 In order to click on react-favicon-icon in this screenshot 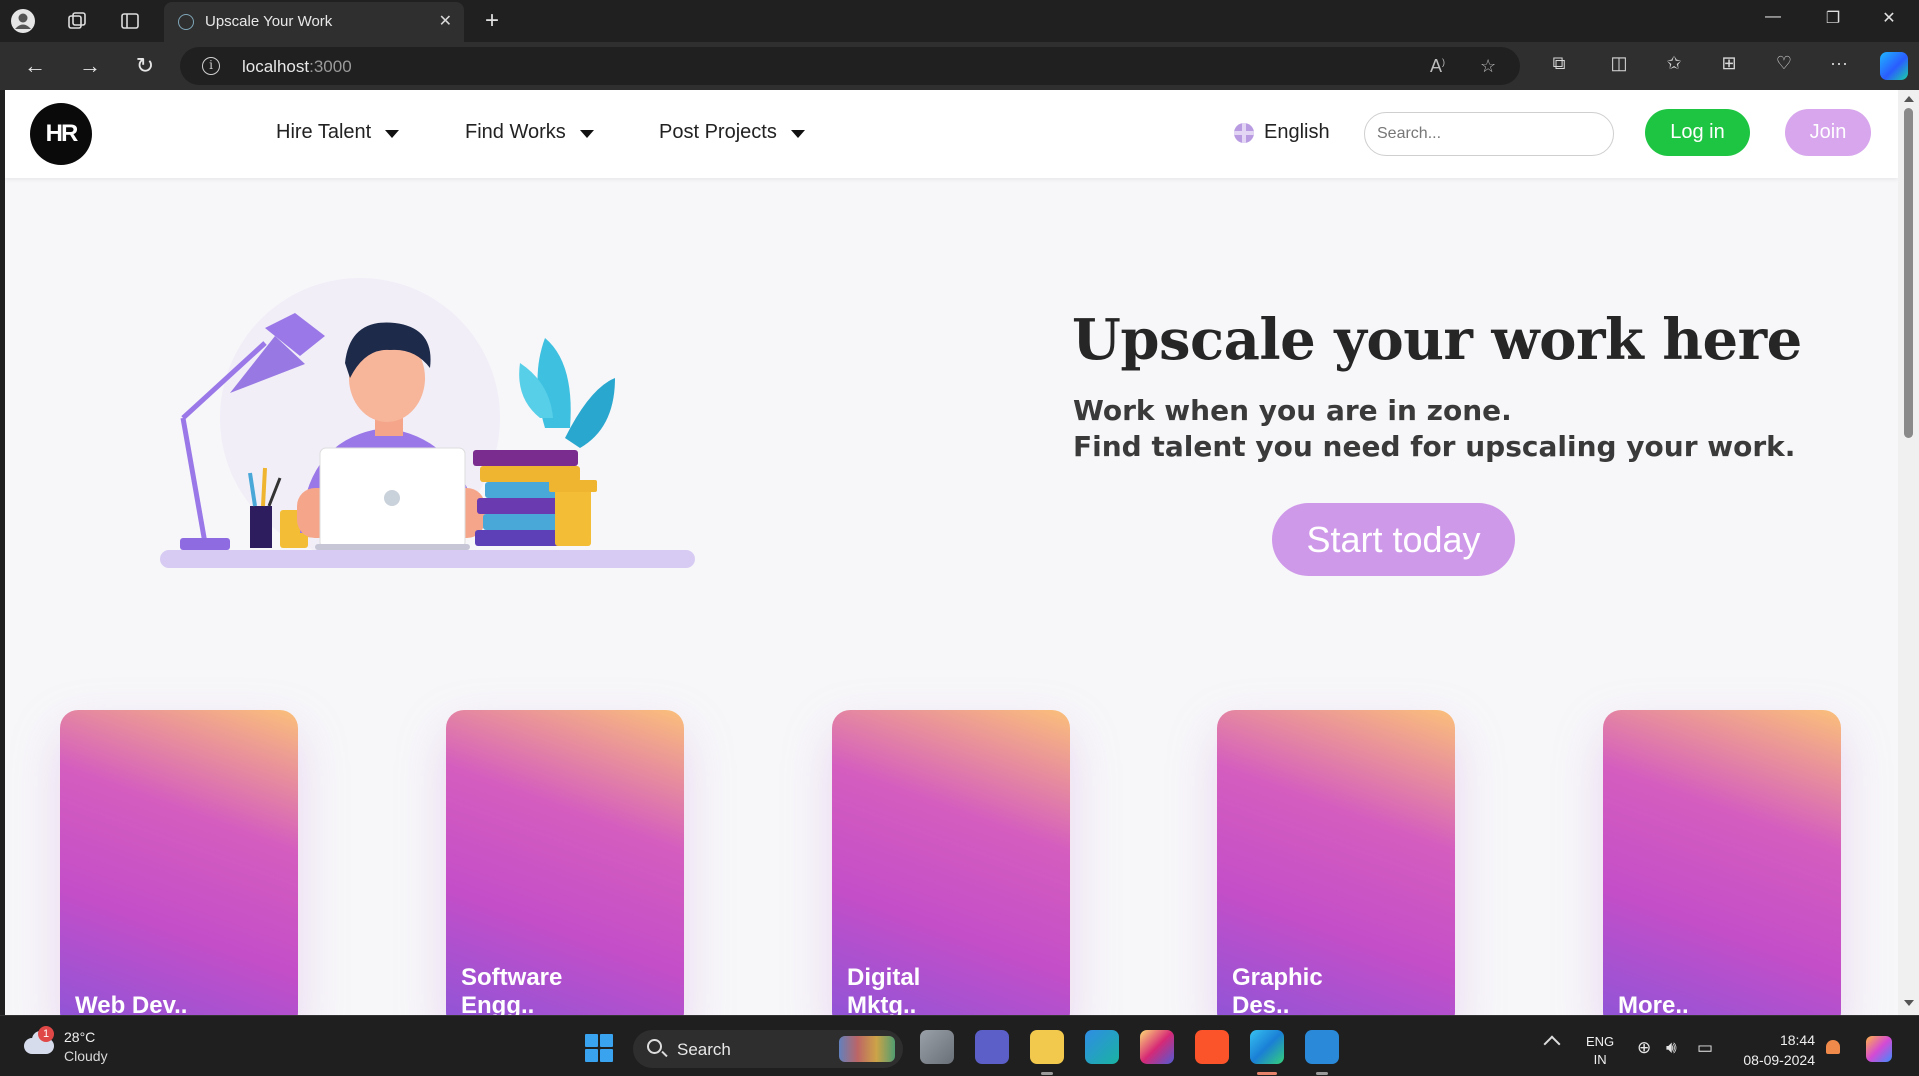, I will do `click(186, 22)`.